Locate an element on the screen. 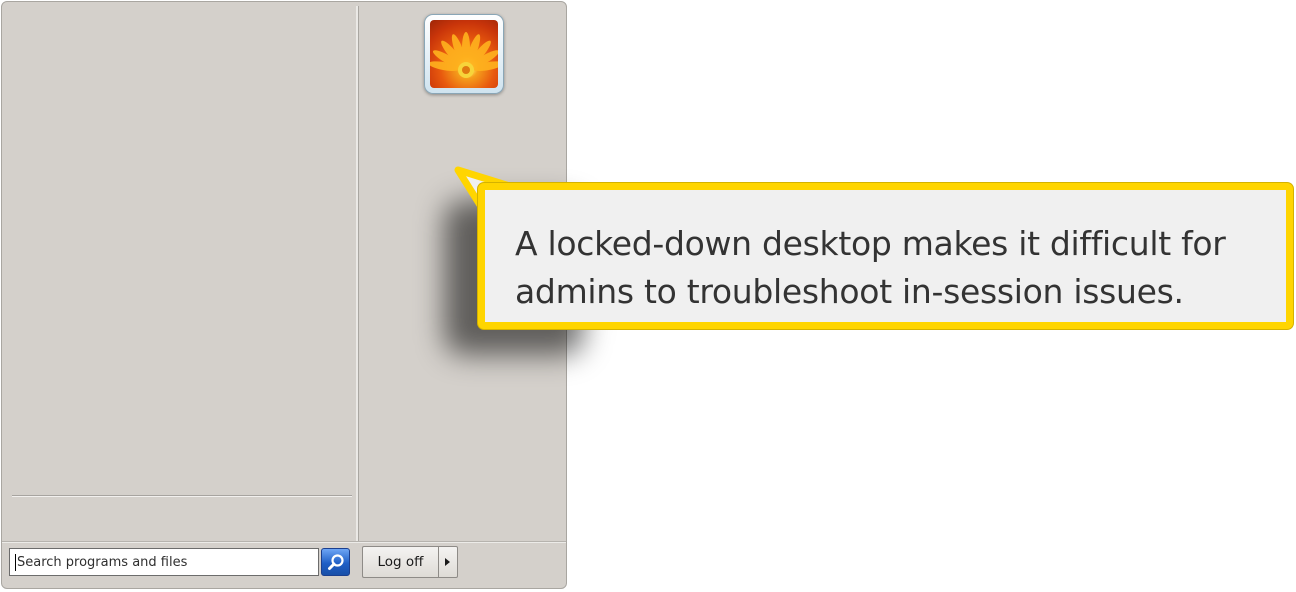 This screenshot has width=1296, height=592. programs-divider is located at coordinates (182, 496).